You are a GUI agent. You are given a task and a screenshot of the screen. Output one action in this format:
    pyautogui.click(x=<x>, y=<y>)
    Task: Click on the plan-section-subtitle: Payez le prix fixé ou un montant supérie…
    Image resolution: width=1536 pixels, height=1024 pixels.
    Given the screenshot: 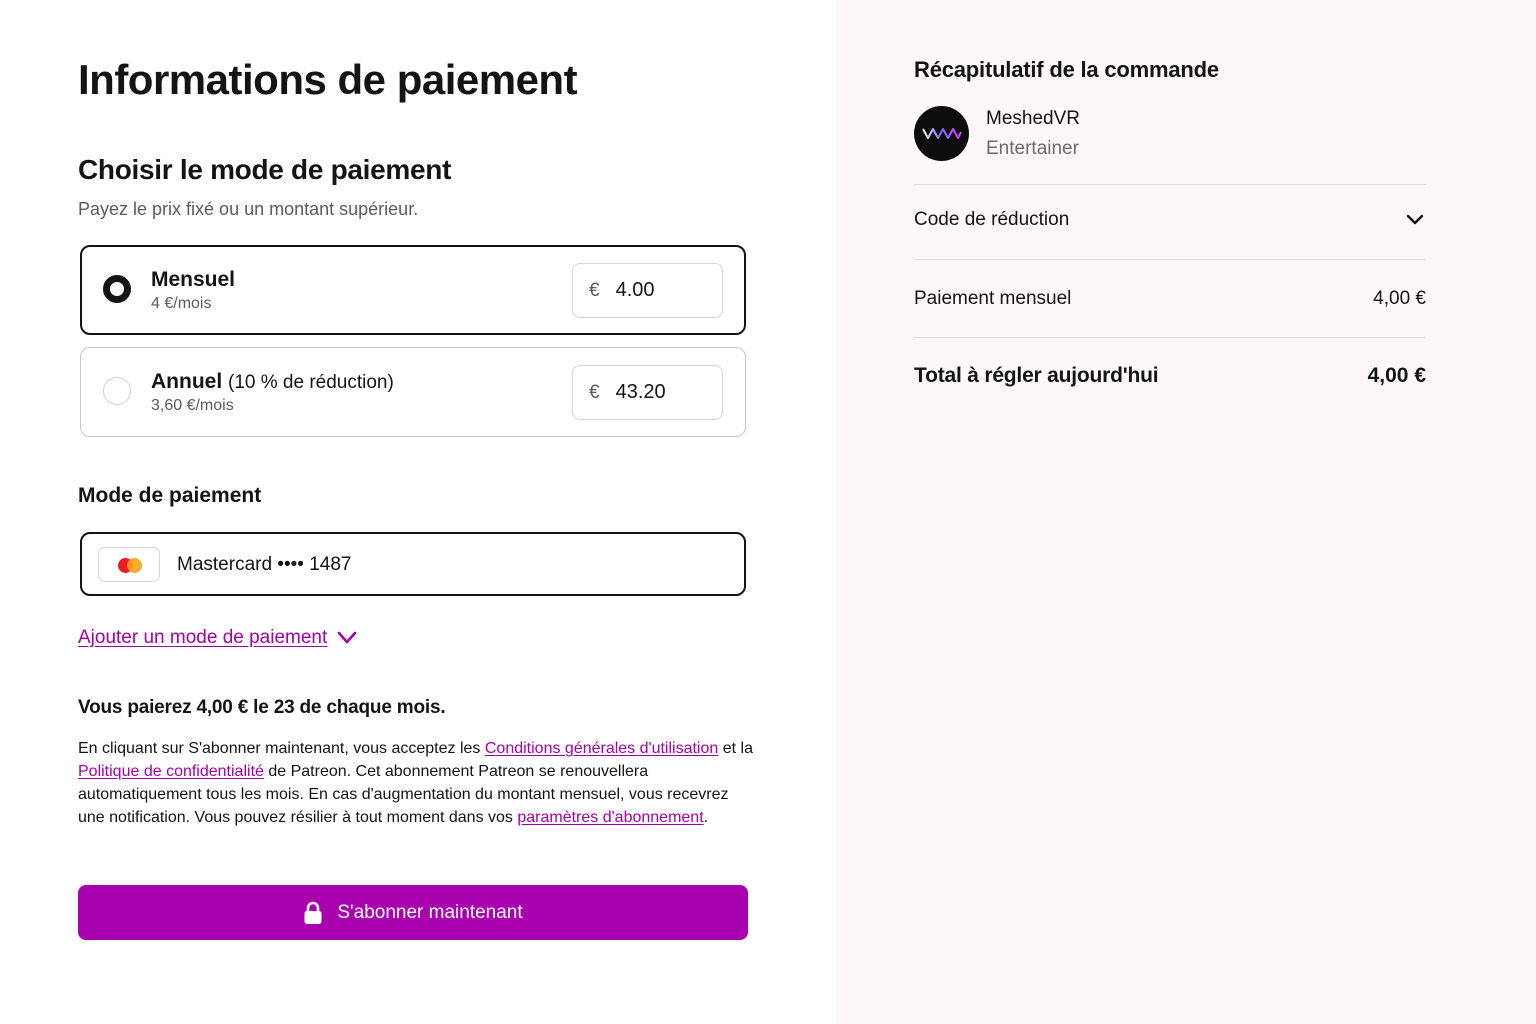 What is the action you would take?
    pyautogui.click(x=248, y=209)
    